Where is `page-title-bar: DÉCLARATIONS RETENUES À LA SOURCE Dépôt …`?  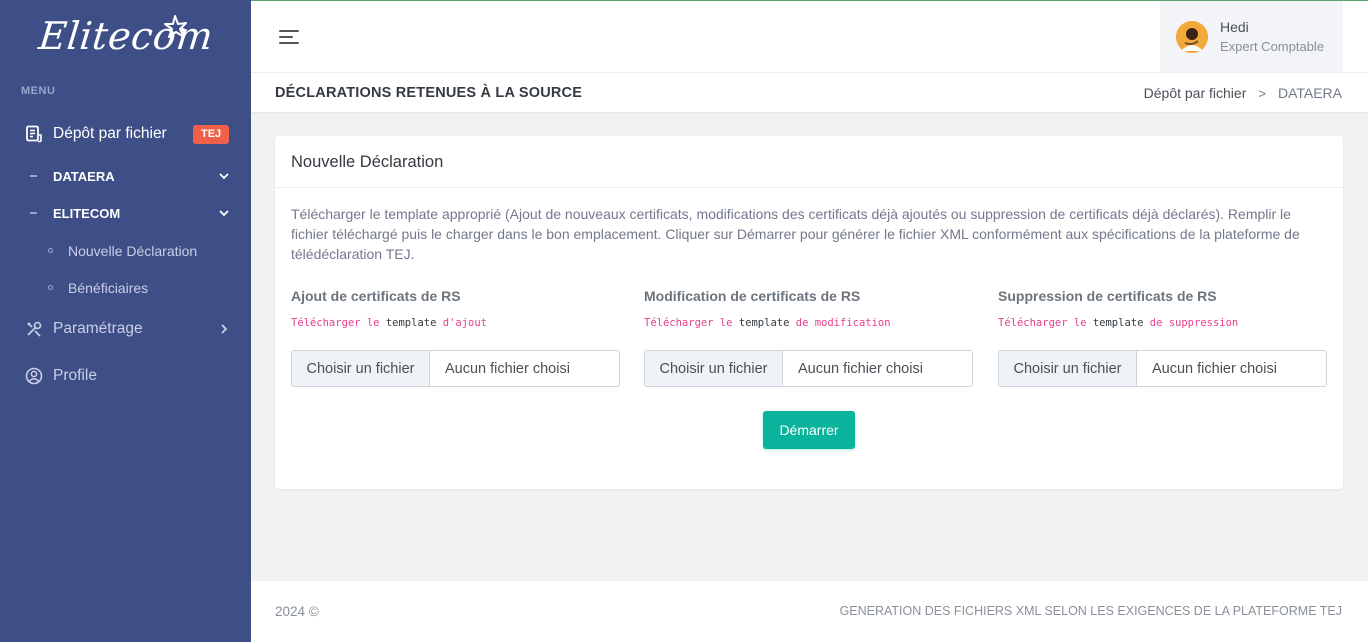 page-title-bar: DÉCLARATIONS RETENUES À LA SOURCE Dépôt … is located at coordinates (809, 92).